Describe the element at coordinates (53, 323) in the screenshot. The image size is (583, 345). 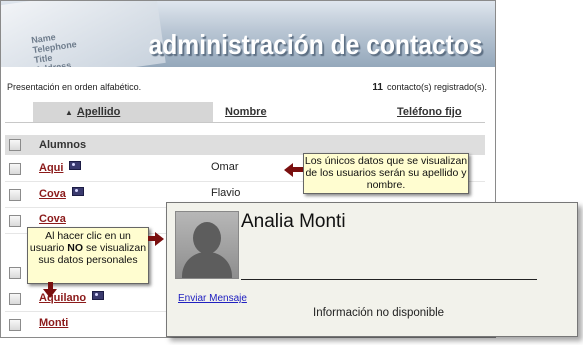
I see `surname-link: Monti` at that location.